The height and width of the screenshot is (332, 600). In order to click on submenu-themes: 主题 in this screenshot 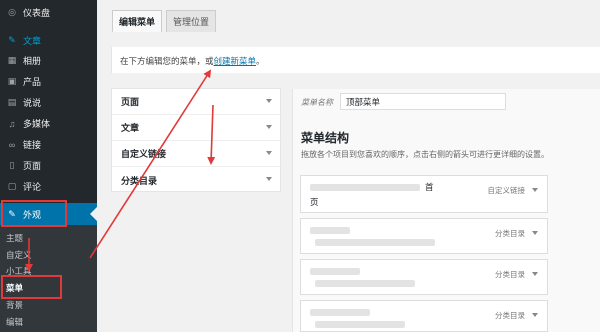, I will do `click(14, 238)`.